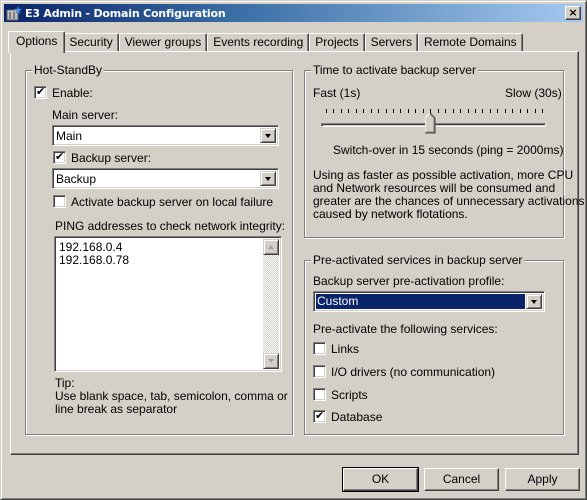 The height and width of the screenshot is (500, 587). I want to click on links-checkbox, so click(319, 348).